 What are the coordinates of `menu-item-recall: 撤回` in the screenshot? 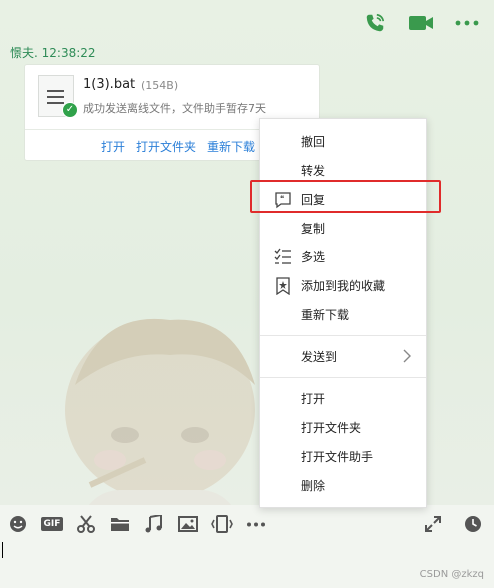 It's located at (343, 142).